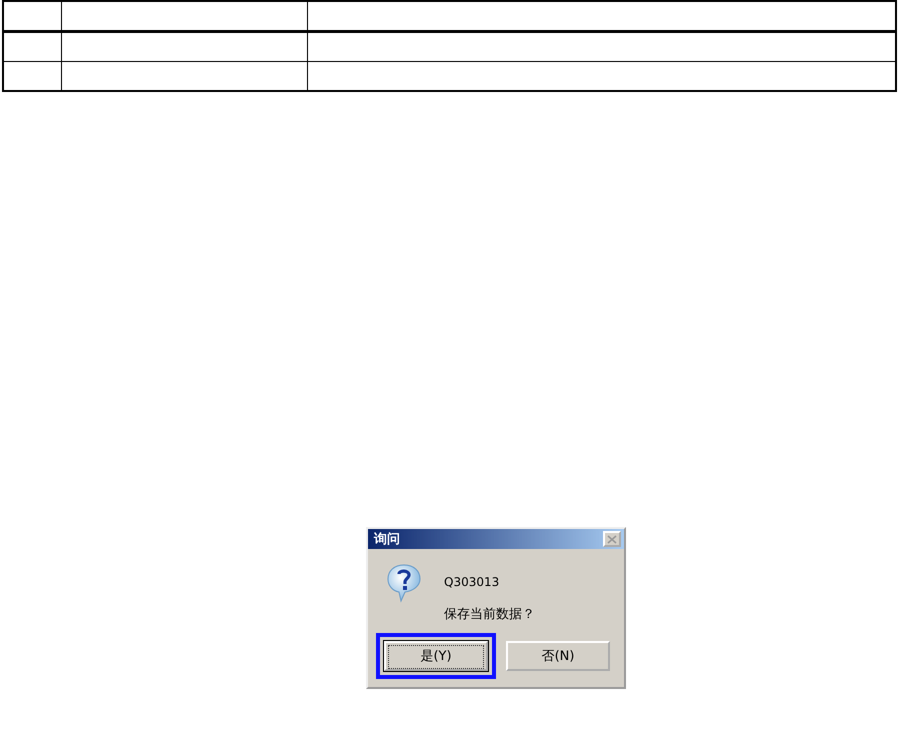 This screenshot has height=739, width=899. Describe the element at coordinates (558, 656) in the screenshot. I see `no-button: 否(N)` at that location.